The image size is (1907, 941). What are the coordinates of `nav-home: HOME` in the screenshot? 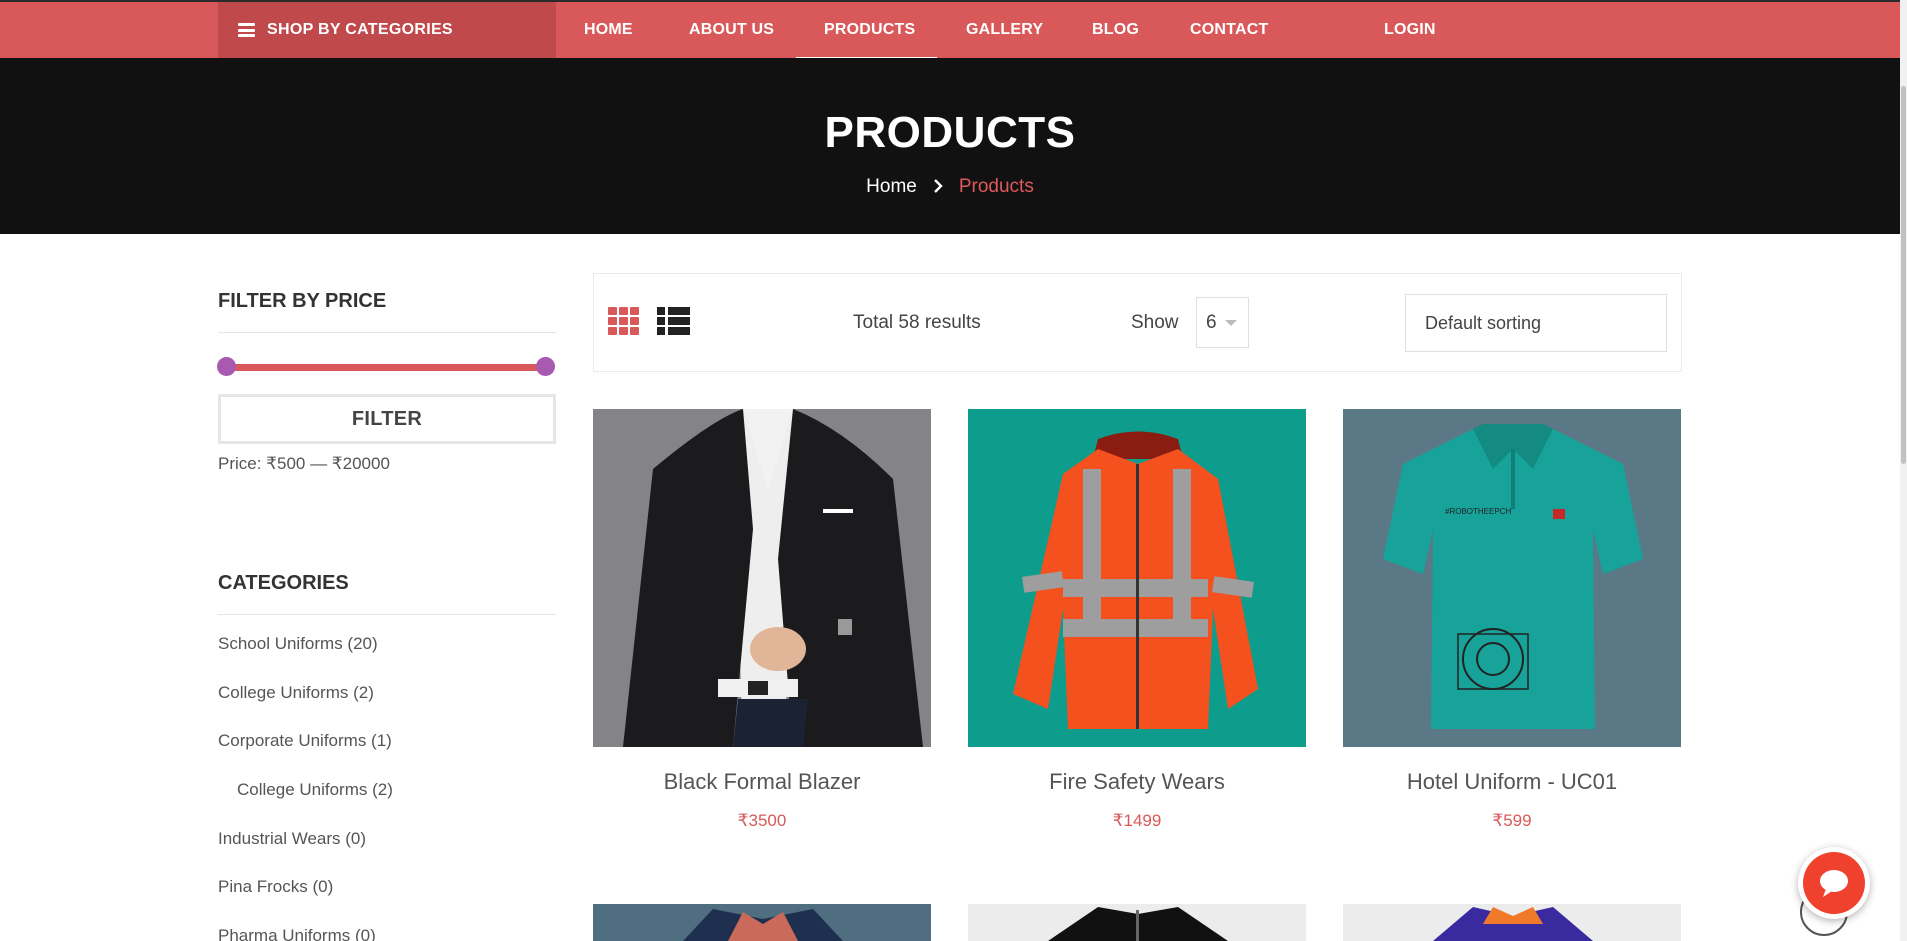 It's located at (608, 30).